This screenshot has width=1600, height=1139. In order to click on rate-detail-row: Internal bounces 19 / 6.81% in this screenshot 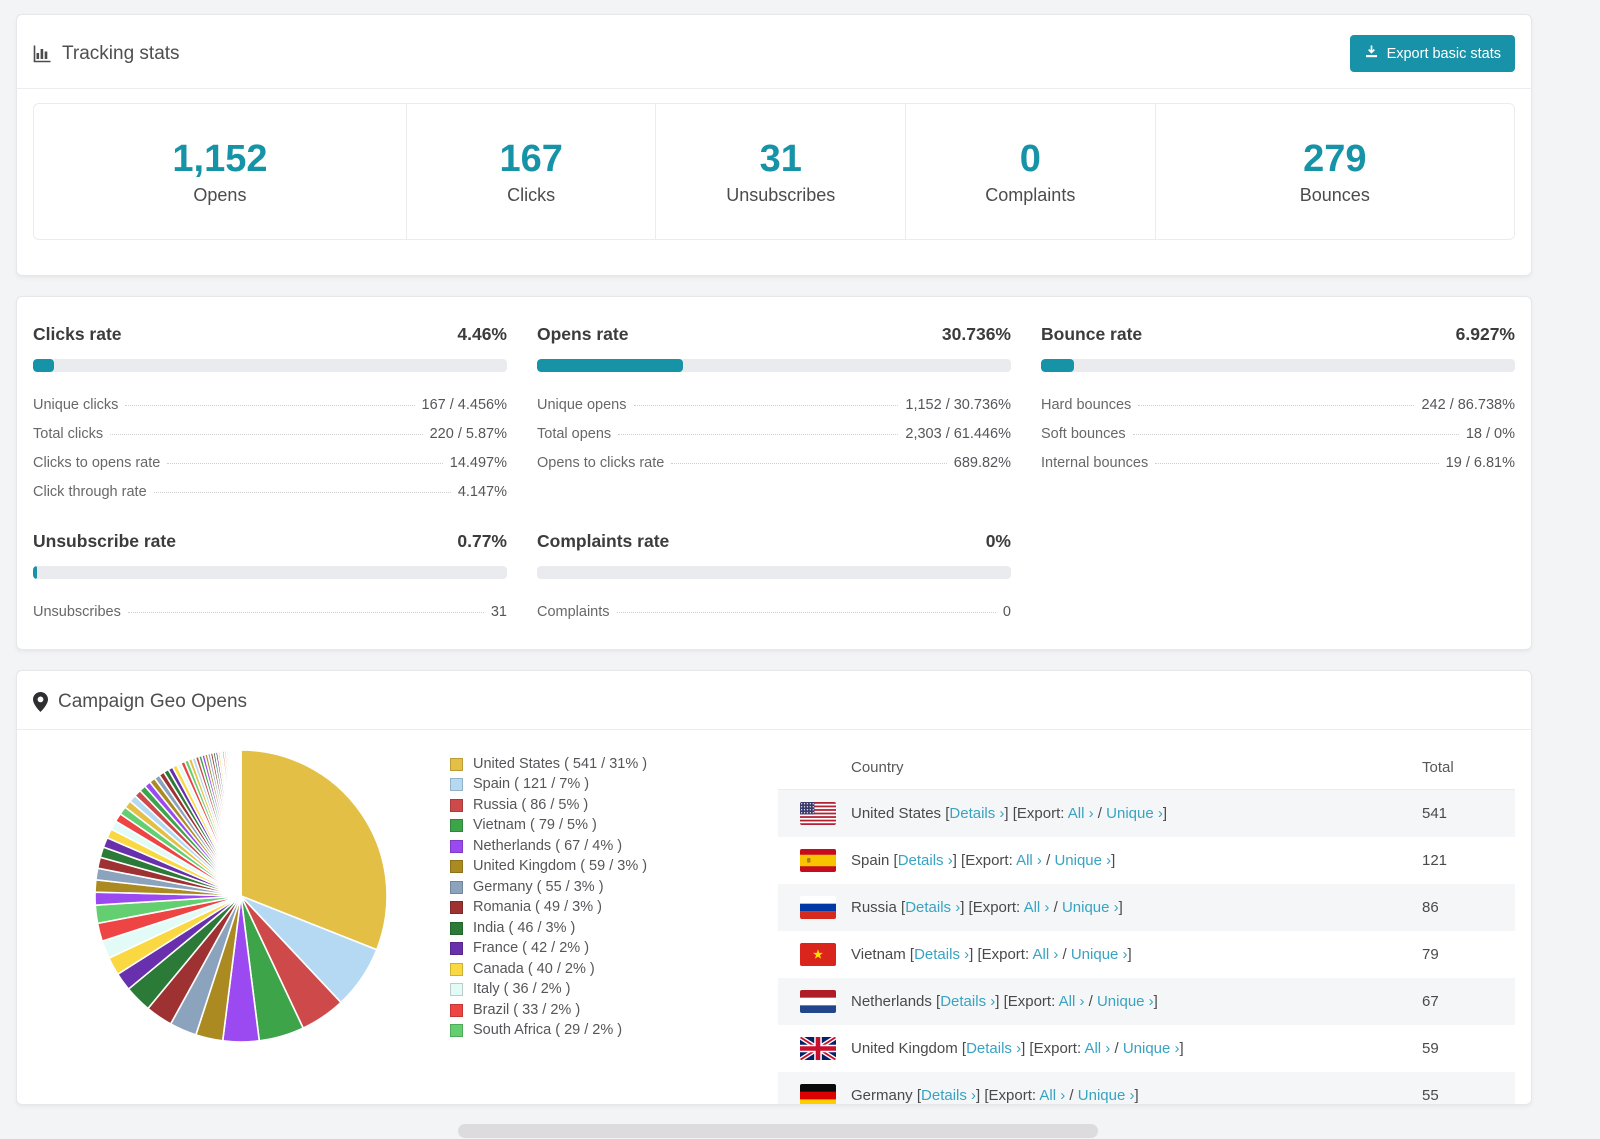, I will do `click(1278, 462)`.